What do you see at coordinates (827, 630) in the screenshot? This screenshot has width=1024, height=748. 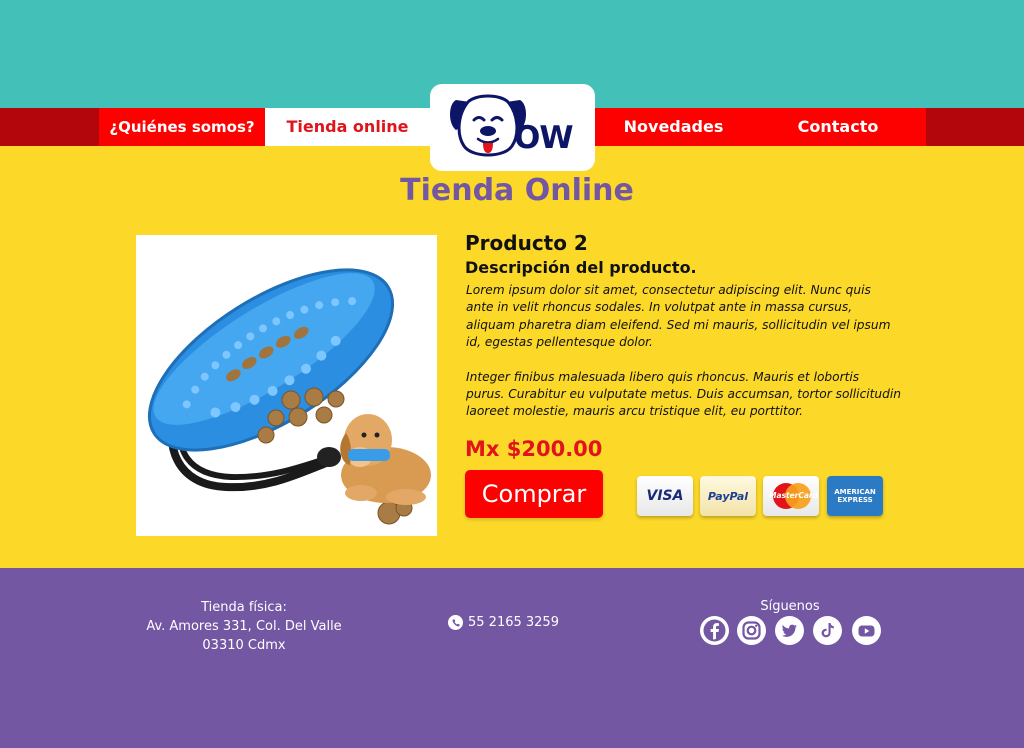 I see `tiktok-icon` at bounding box center [827, 630].